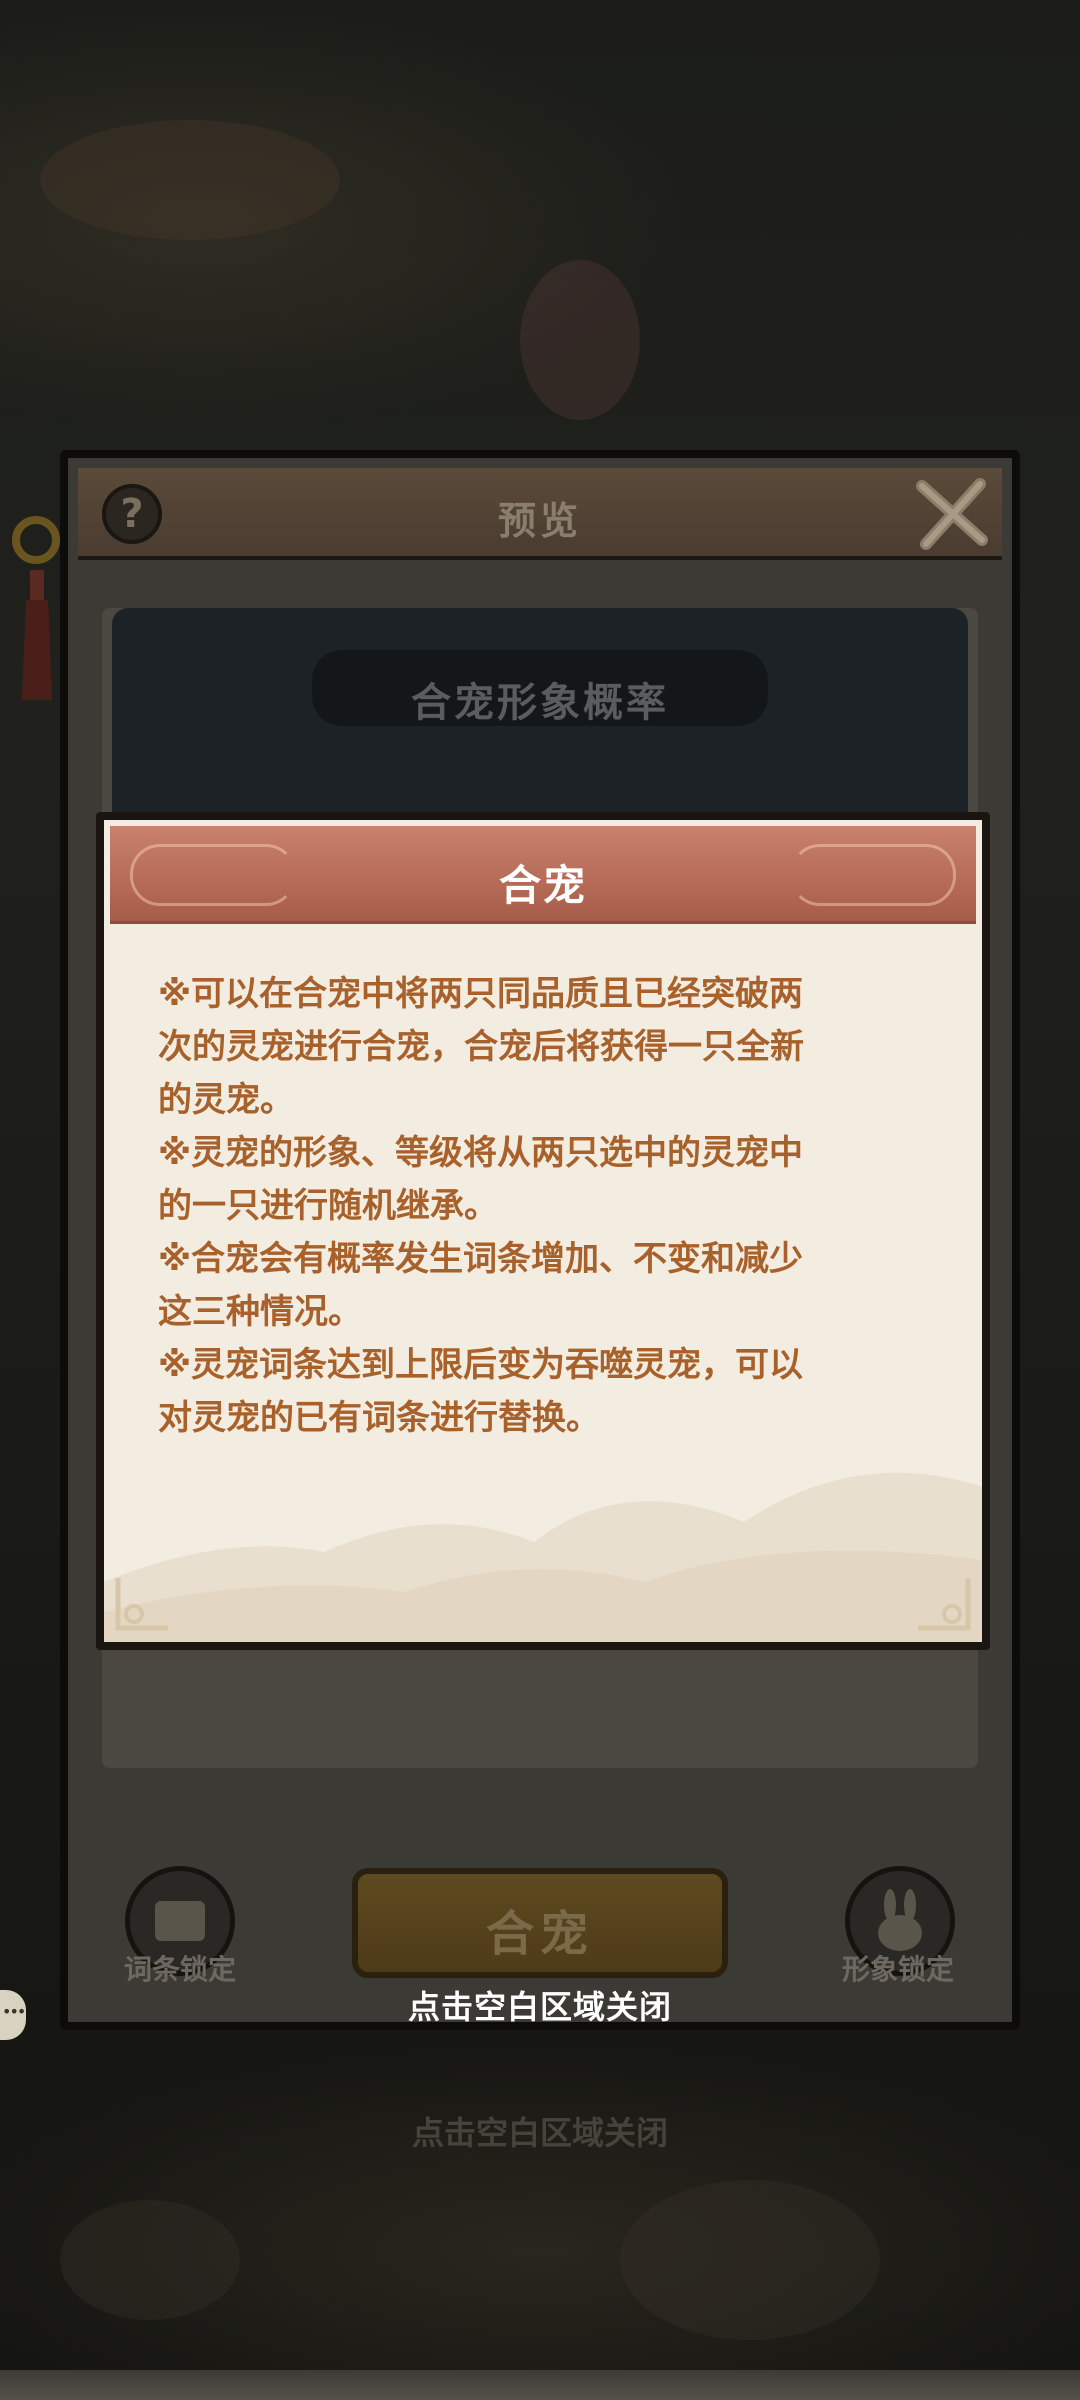 The image size is (1080, 2400). I want to click on mountain-illustration, so click(543, 1557).